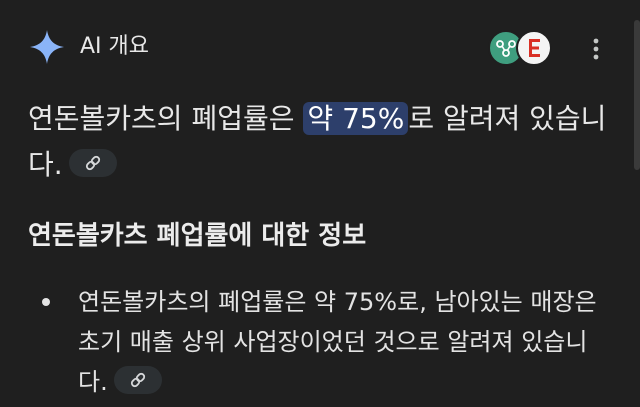  I want to click on more-vert-icon, so click(596, 49).